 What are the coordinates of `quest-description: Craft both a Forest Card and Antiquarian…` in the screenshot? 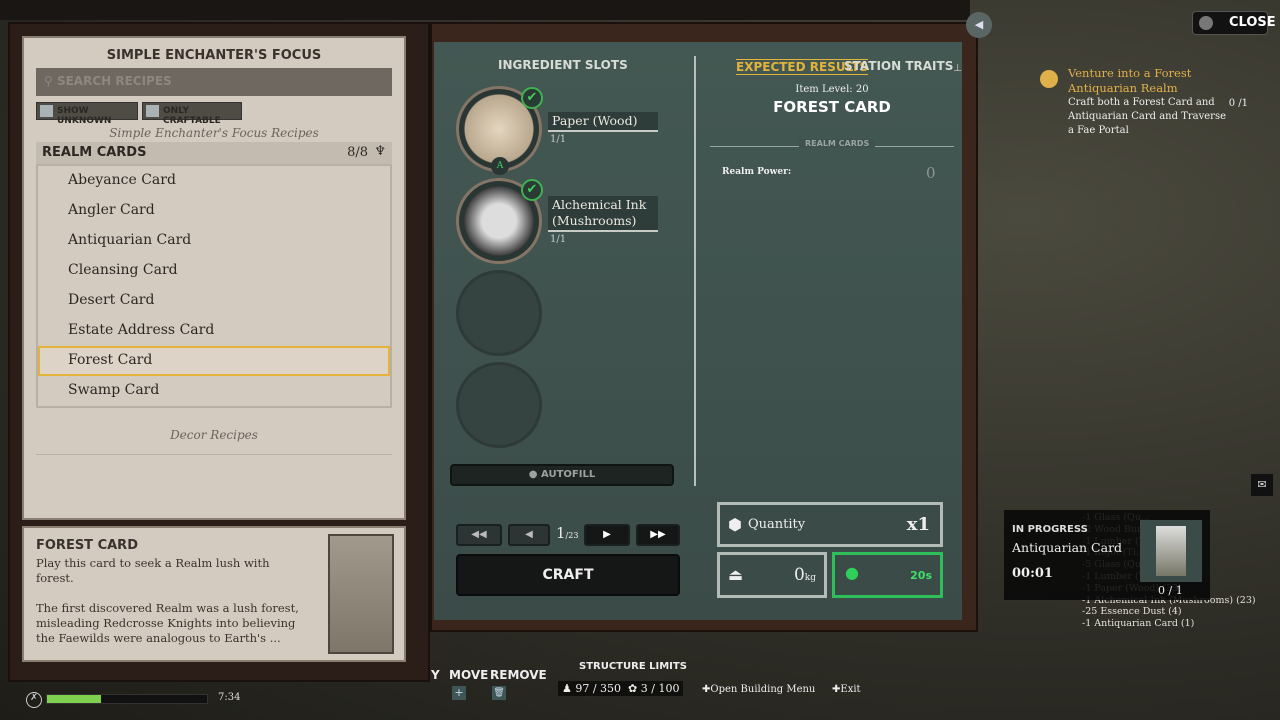 It's located at (1147, 116).